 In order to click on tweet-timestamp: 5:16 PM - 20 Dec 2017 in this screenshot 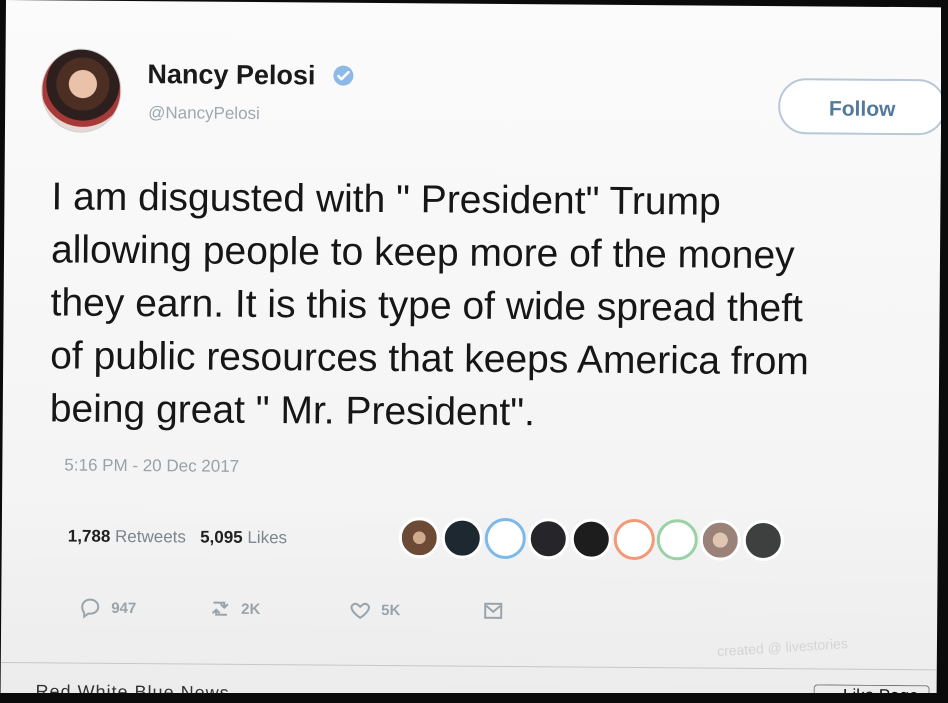, I will do `click(151, 465)`.